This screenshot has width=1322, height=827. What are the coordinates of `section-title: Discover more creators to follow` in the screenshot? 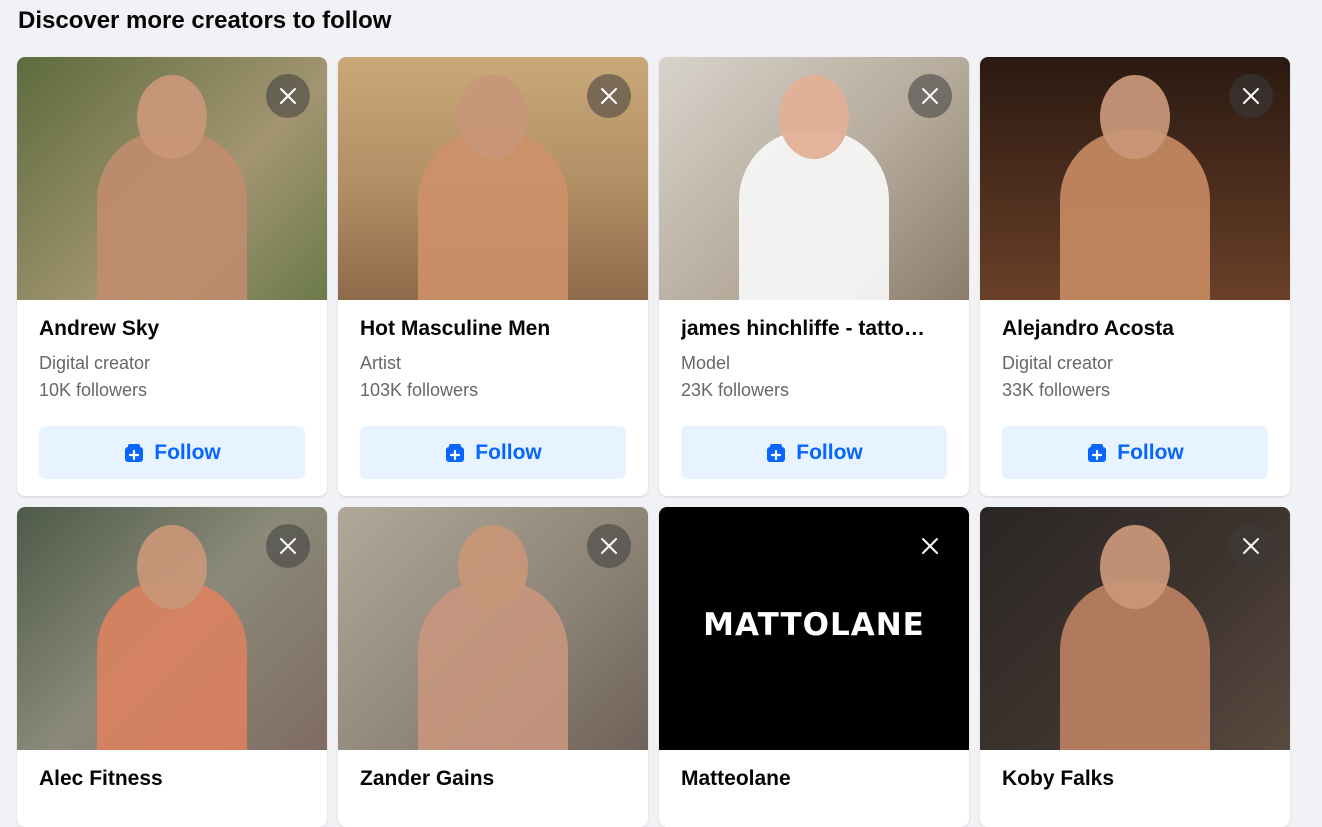 It's located at (205, 20).